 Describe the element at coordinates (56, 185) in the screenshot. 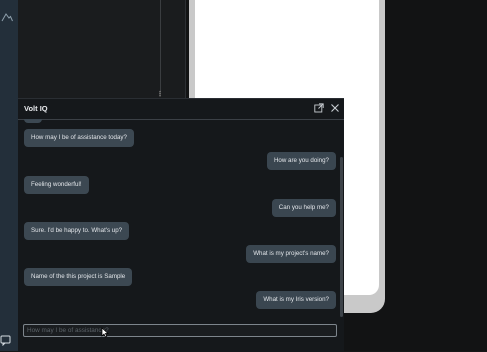

I see `bot-message: Feeling wonderful!` at that location.